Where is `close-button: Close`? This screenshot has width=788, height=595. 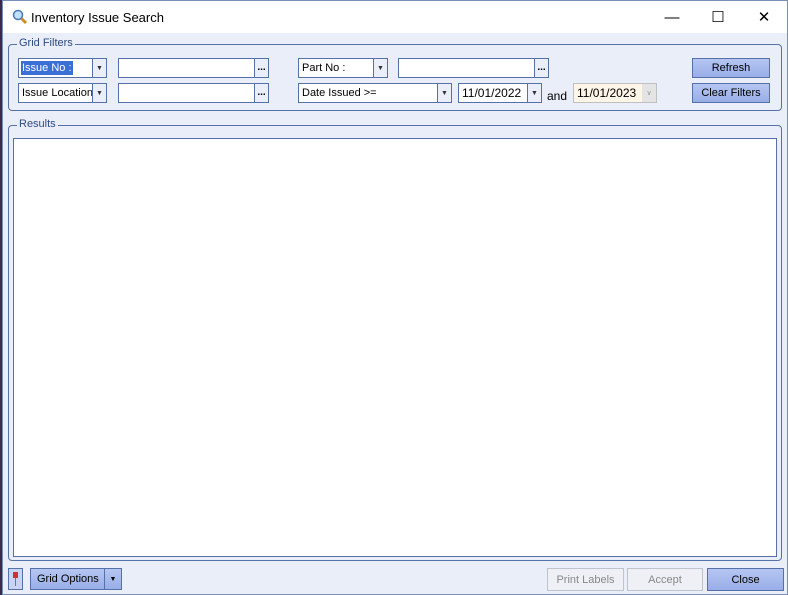 close-button: Close is located at coordinates (745, 579).